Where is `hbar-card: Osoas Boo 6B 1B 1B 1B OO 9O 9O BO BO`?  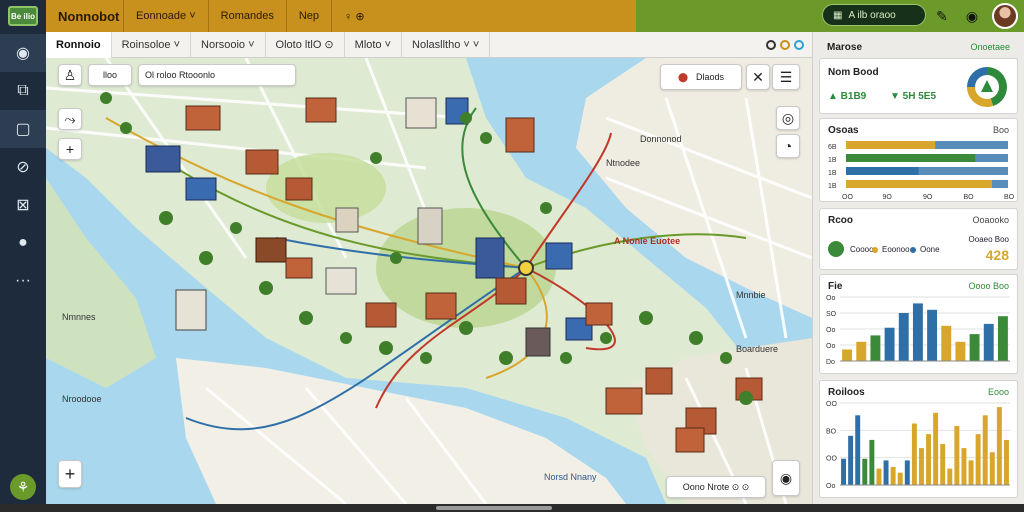
hbar-card: Osoas Boo 6B 1B 1B 1B OO 9O 9O BO BO is located at coordinates (918, 160).